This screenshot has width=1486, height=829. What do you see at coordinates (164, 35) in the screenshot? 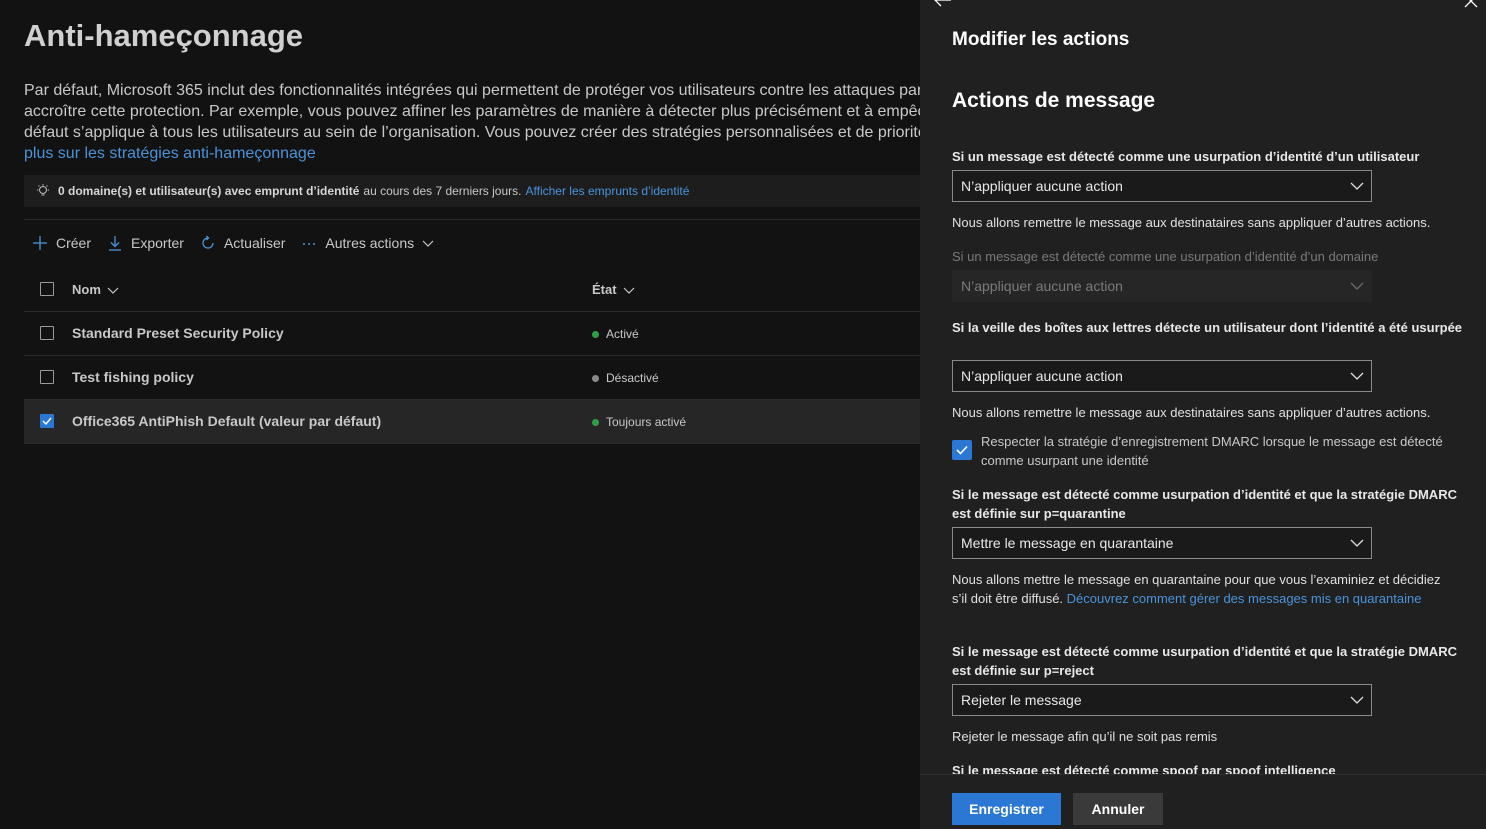
I see `page-title: Anti-hameçonnage` at bounding box center [164, 35].